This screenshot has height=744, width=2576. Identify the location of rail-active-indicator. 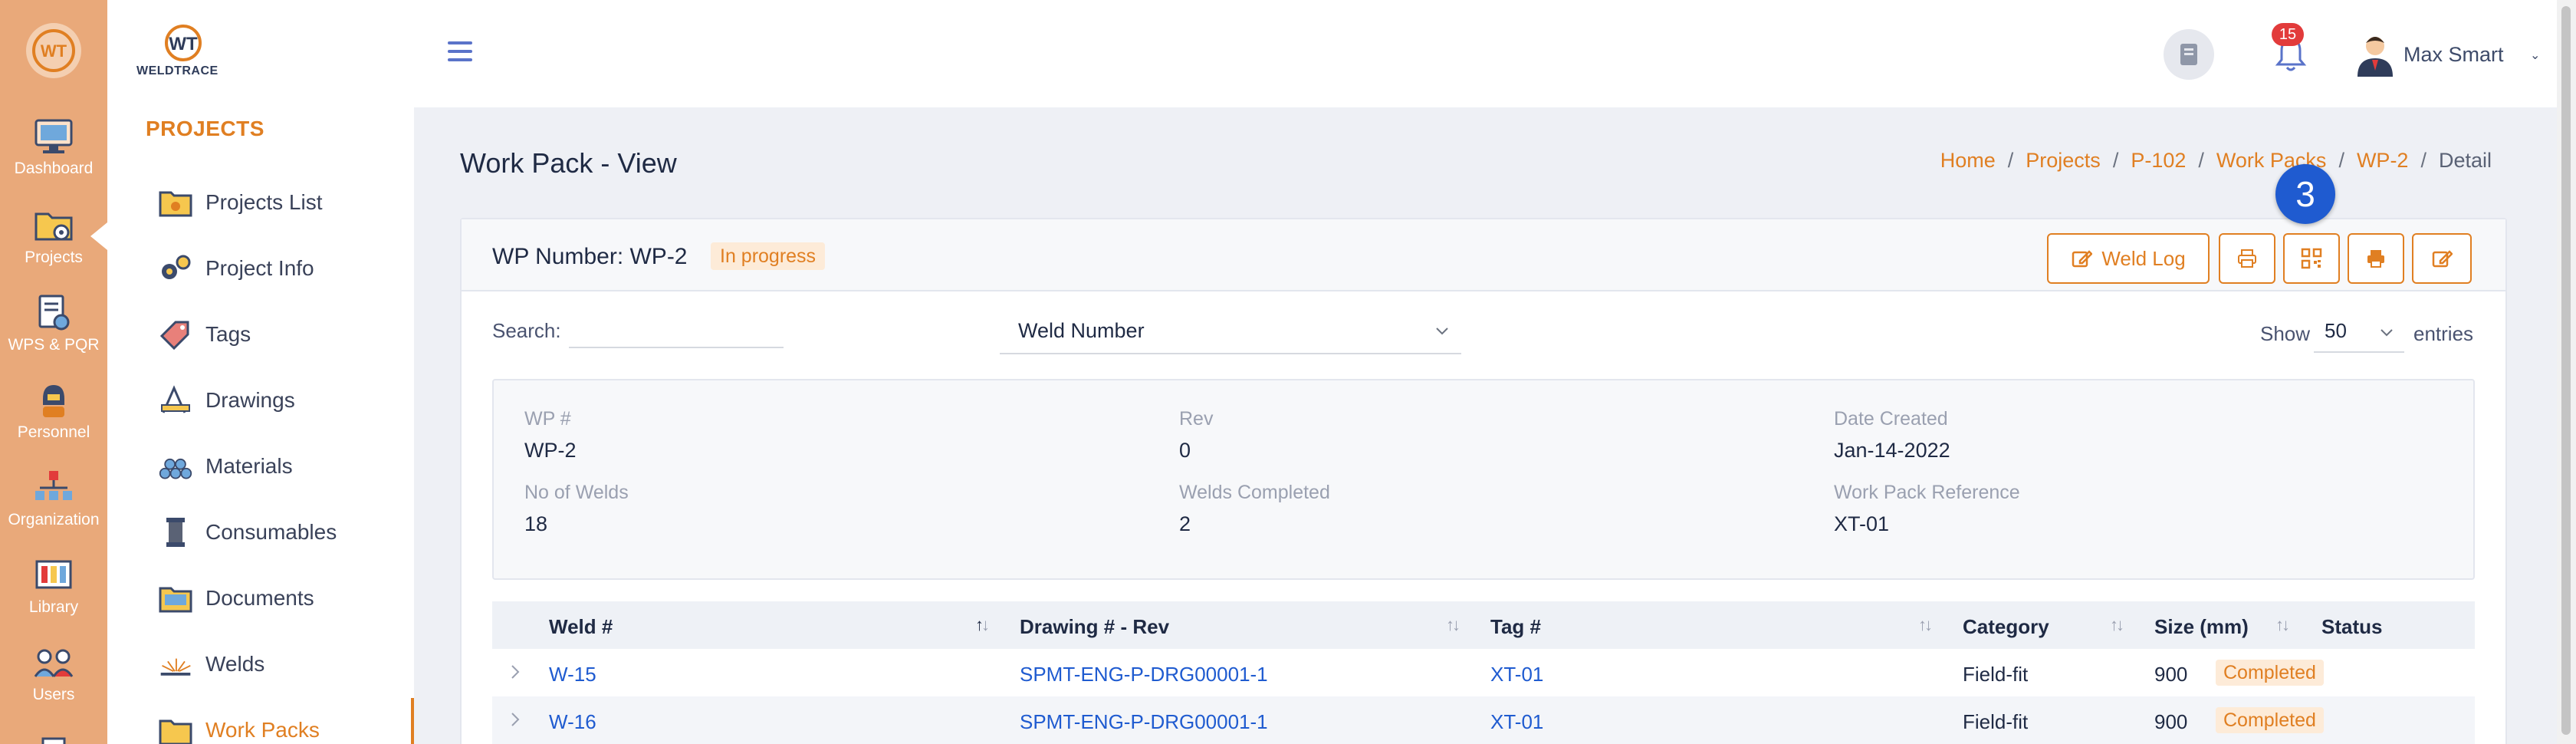
(99, 236).